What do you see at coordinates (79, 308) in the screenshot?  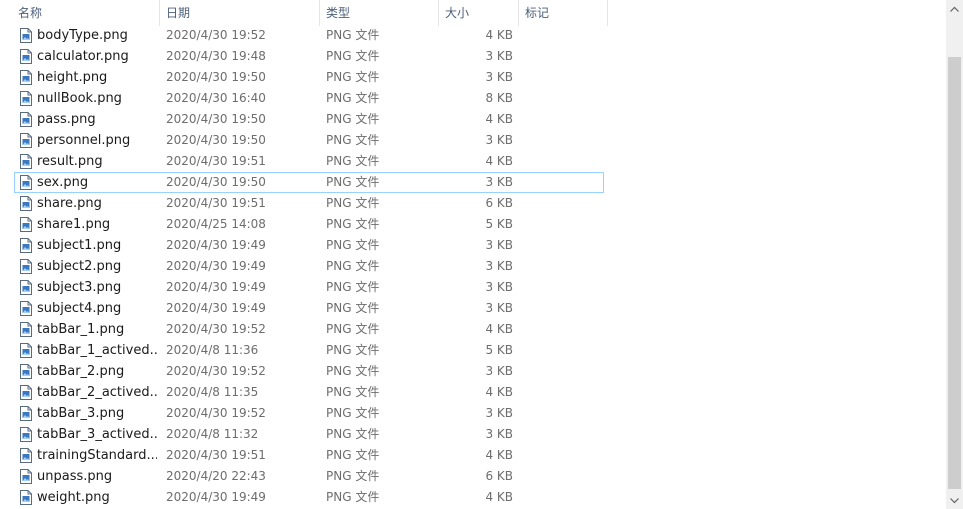 I see `file-name: subject4.png` at bounding box center [79, 308].